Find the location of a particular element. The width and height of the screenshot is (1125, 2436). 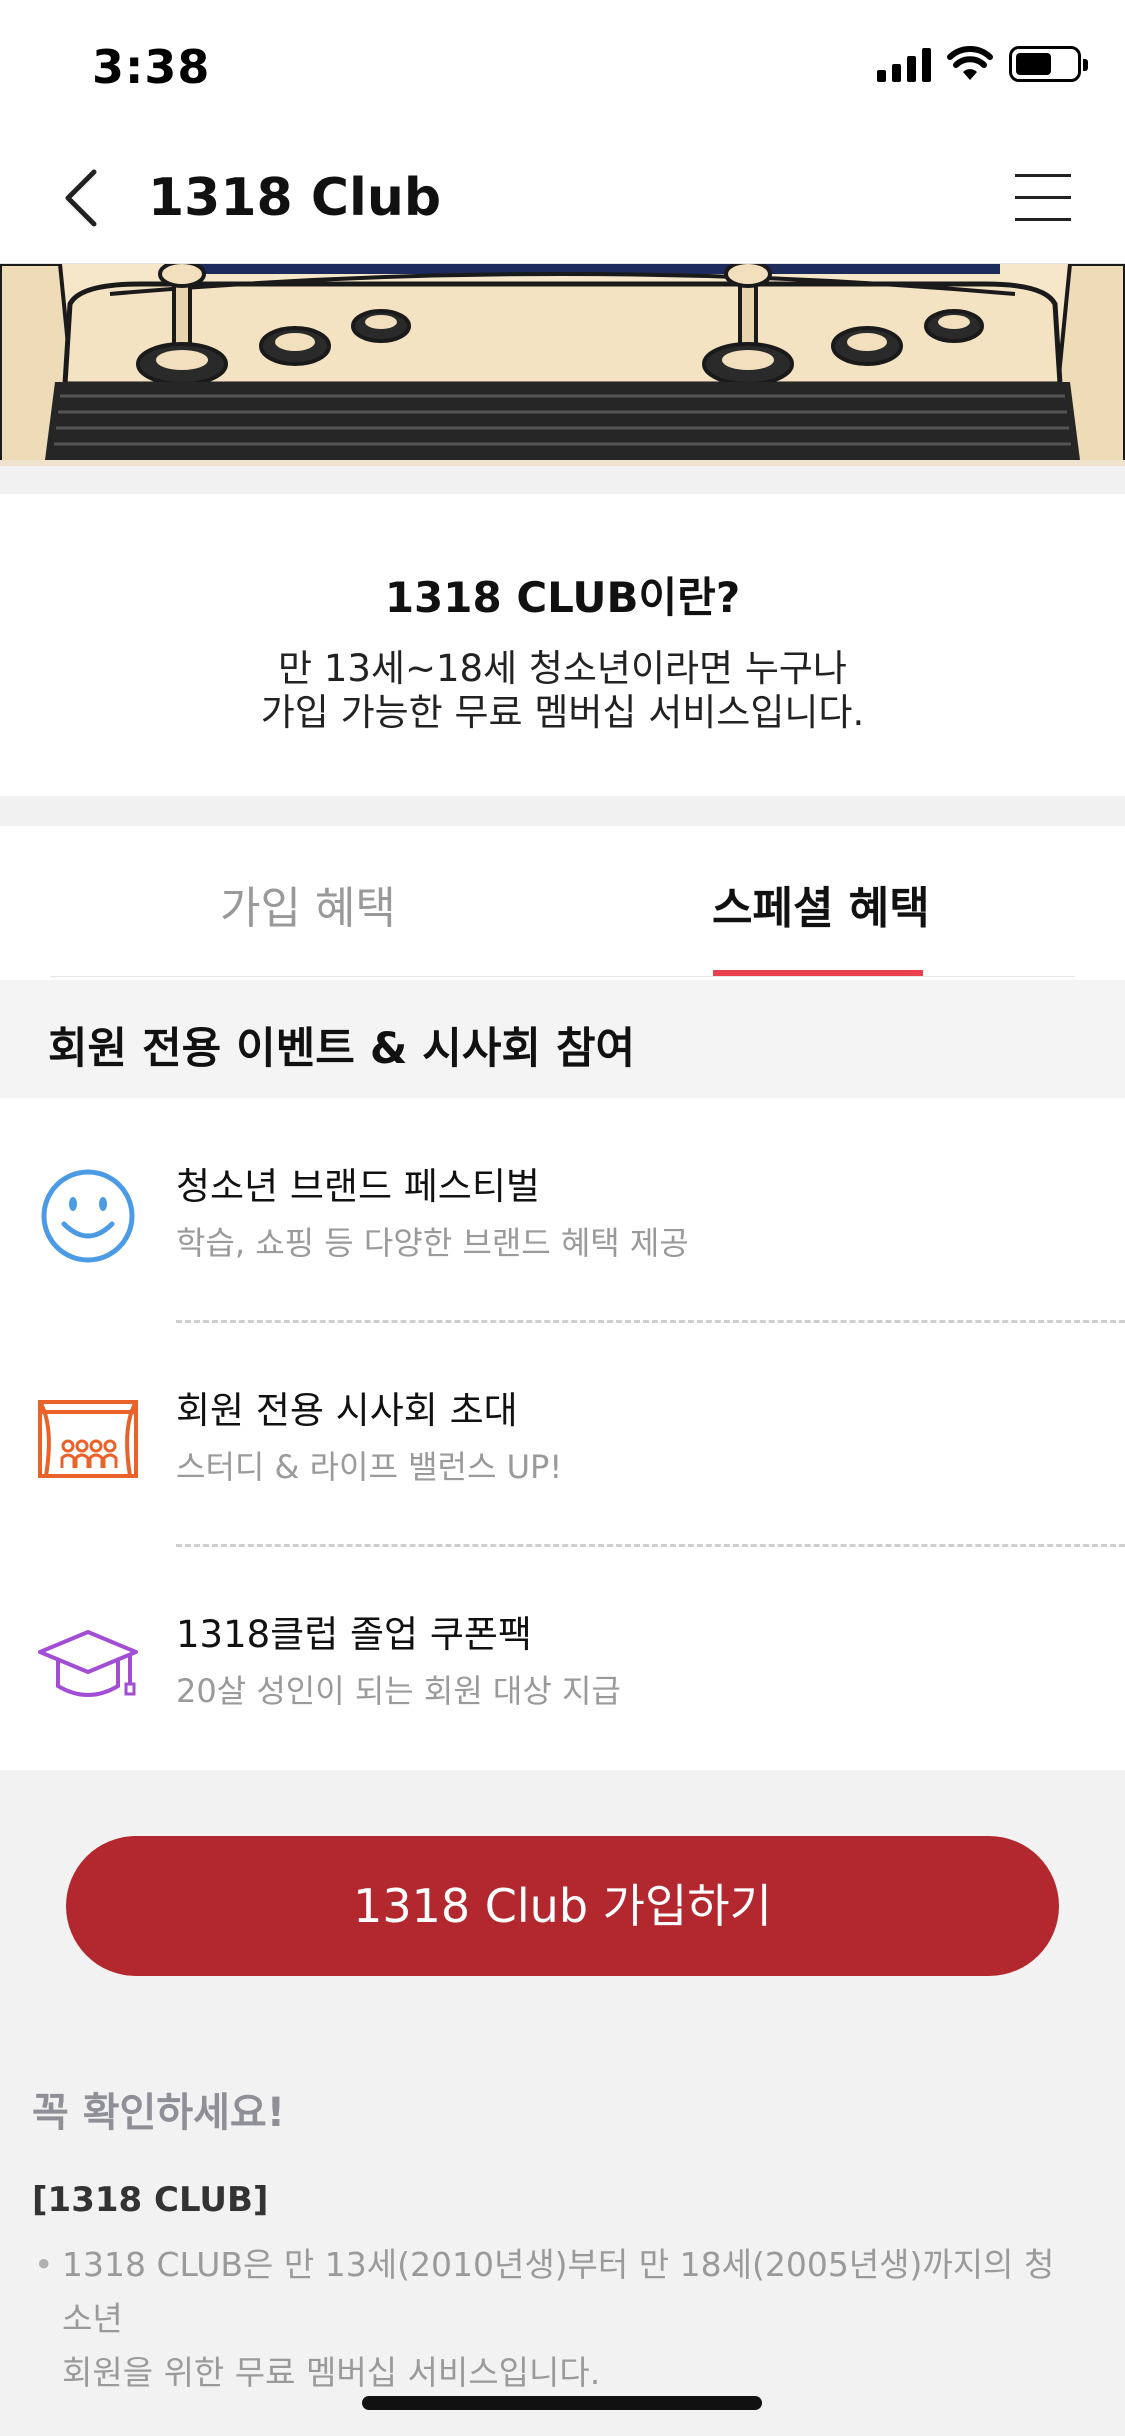

home-indicator is located at coordinates (562, 2403).